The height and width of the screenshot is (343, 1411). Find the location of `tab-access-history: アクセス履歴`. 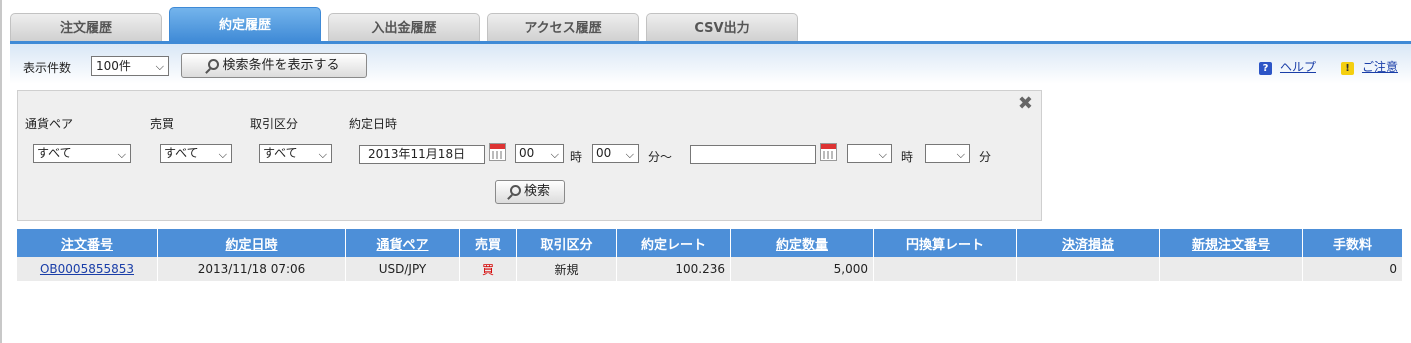

tab-access-history: アクセス履歴 is located at coordinates (563, 27).